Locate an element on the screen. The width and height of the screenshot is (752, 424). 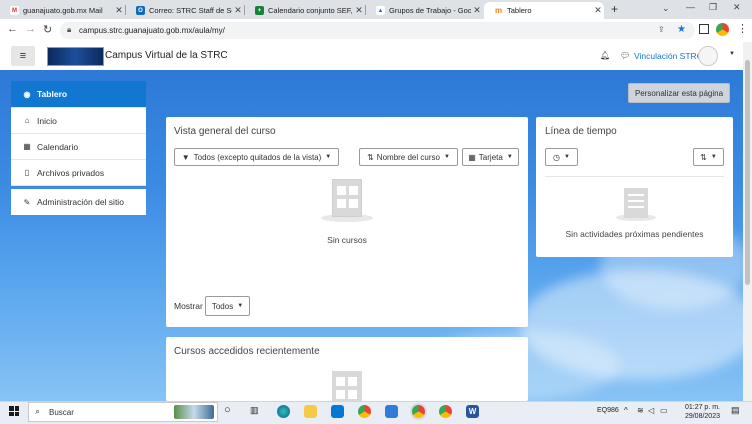
grid-icon: ▦ is located at coordinates (472, 157).